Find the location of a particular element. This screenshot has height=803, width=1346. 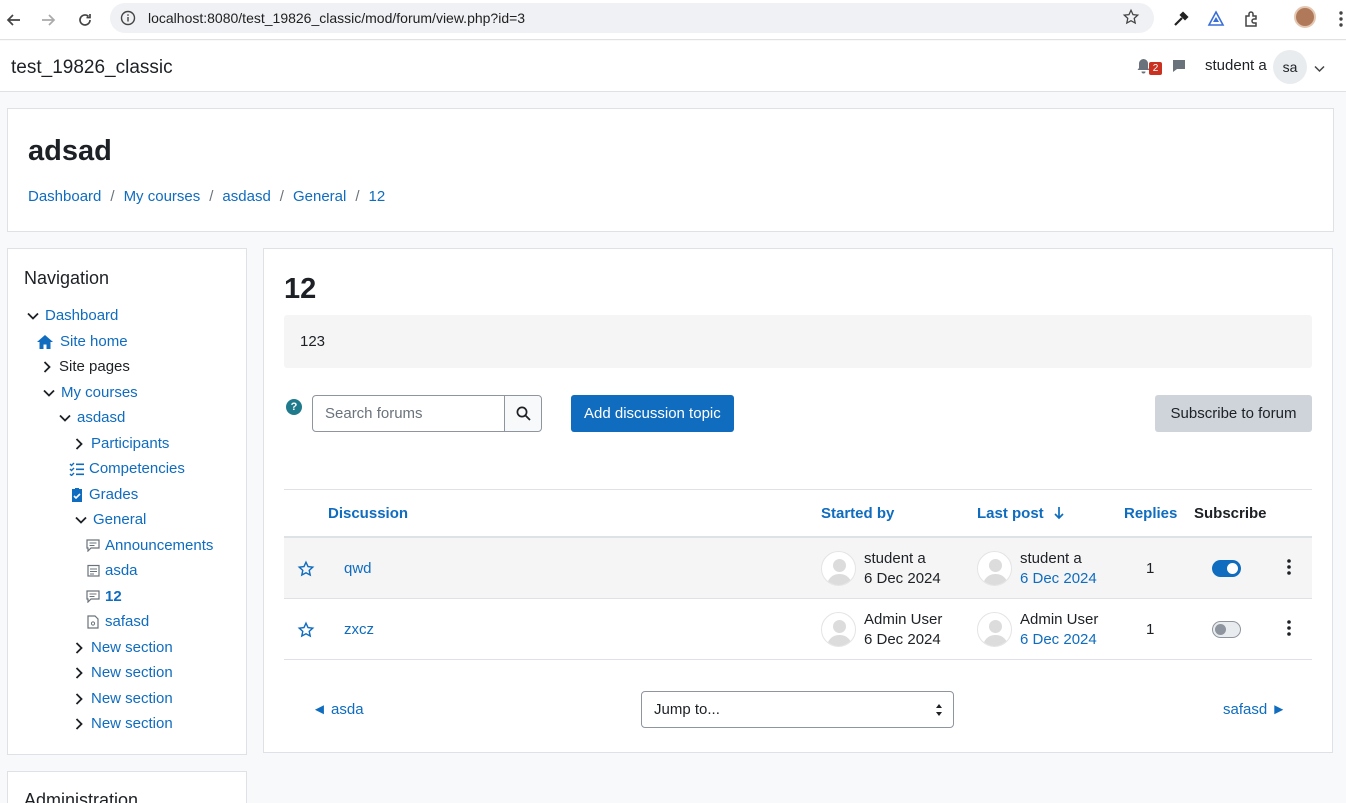

site-name-link: test_19826_classic is located at coordinates (92, 68).